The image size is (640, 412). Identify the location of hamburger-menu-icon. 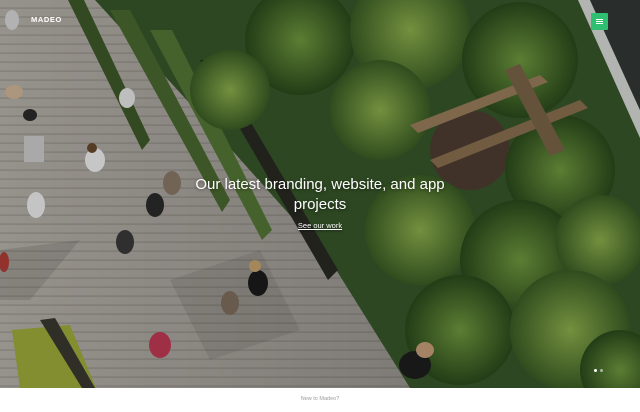
(599, 21).